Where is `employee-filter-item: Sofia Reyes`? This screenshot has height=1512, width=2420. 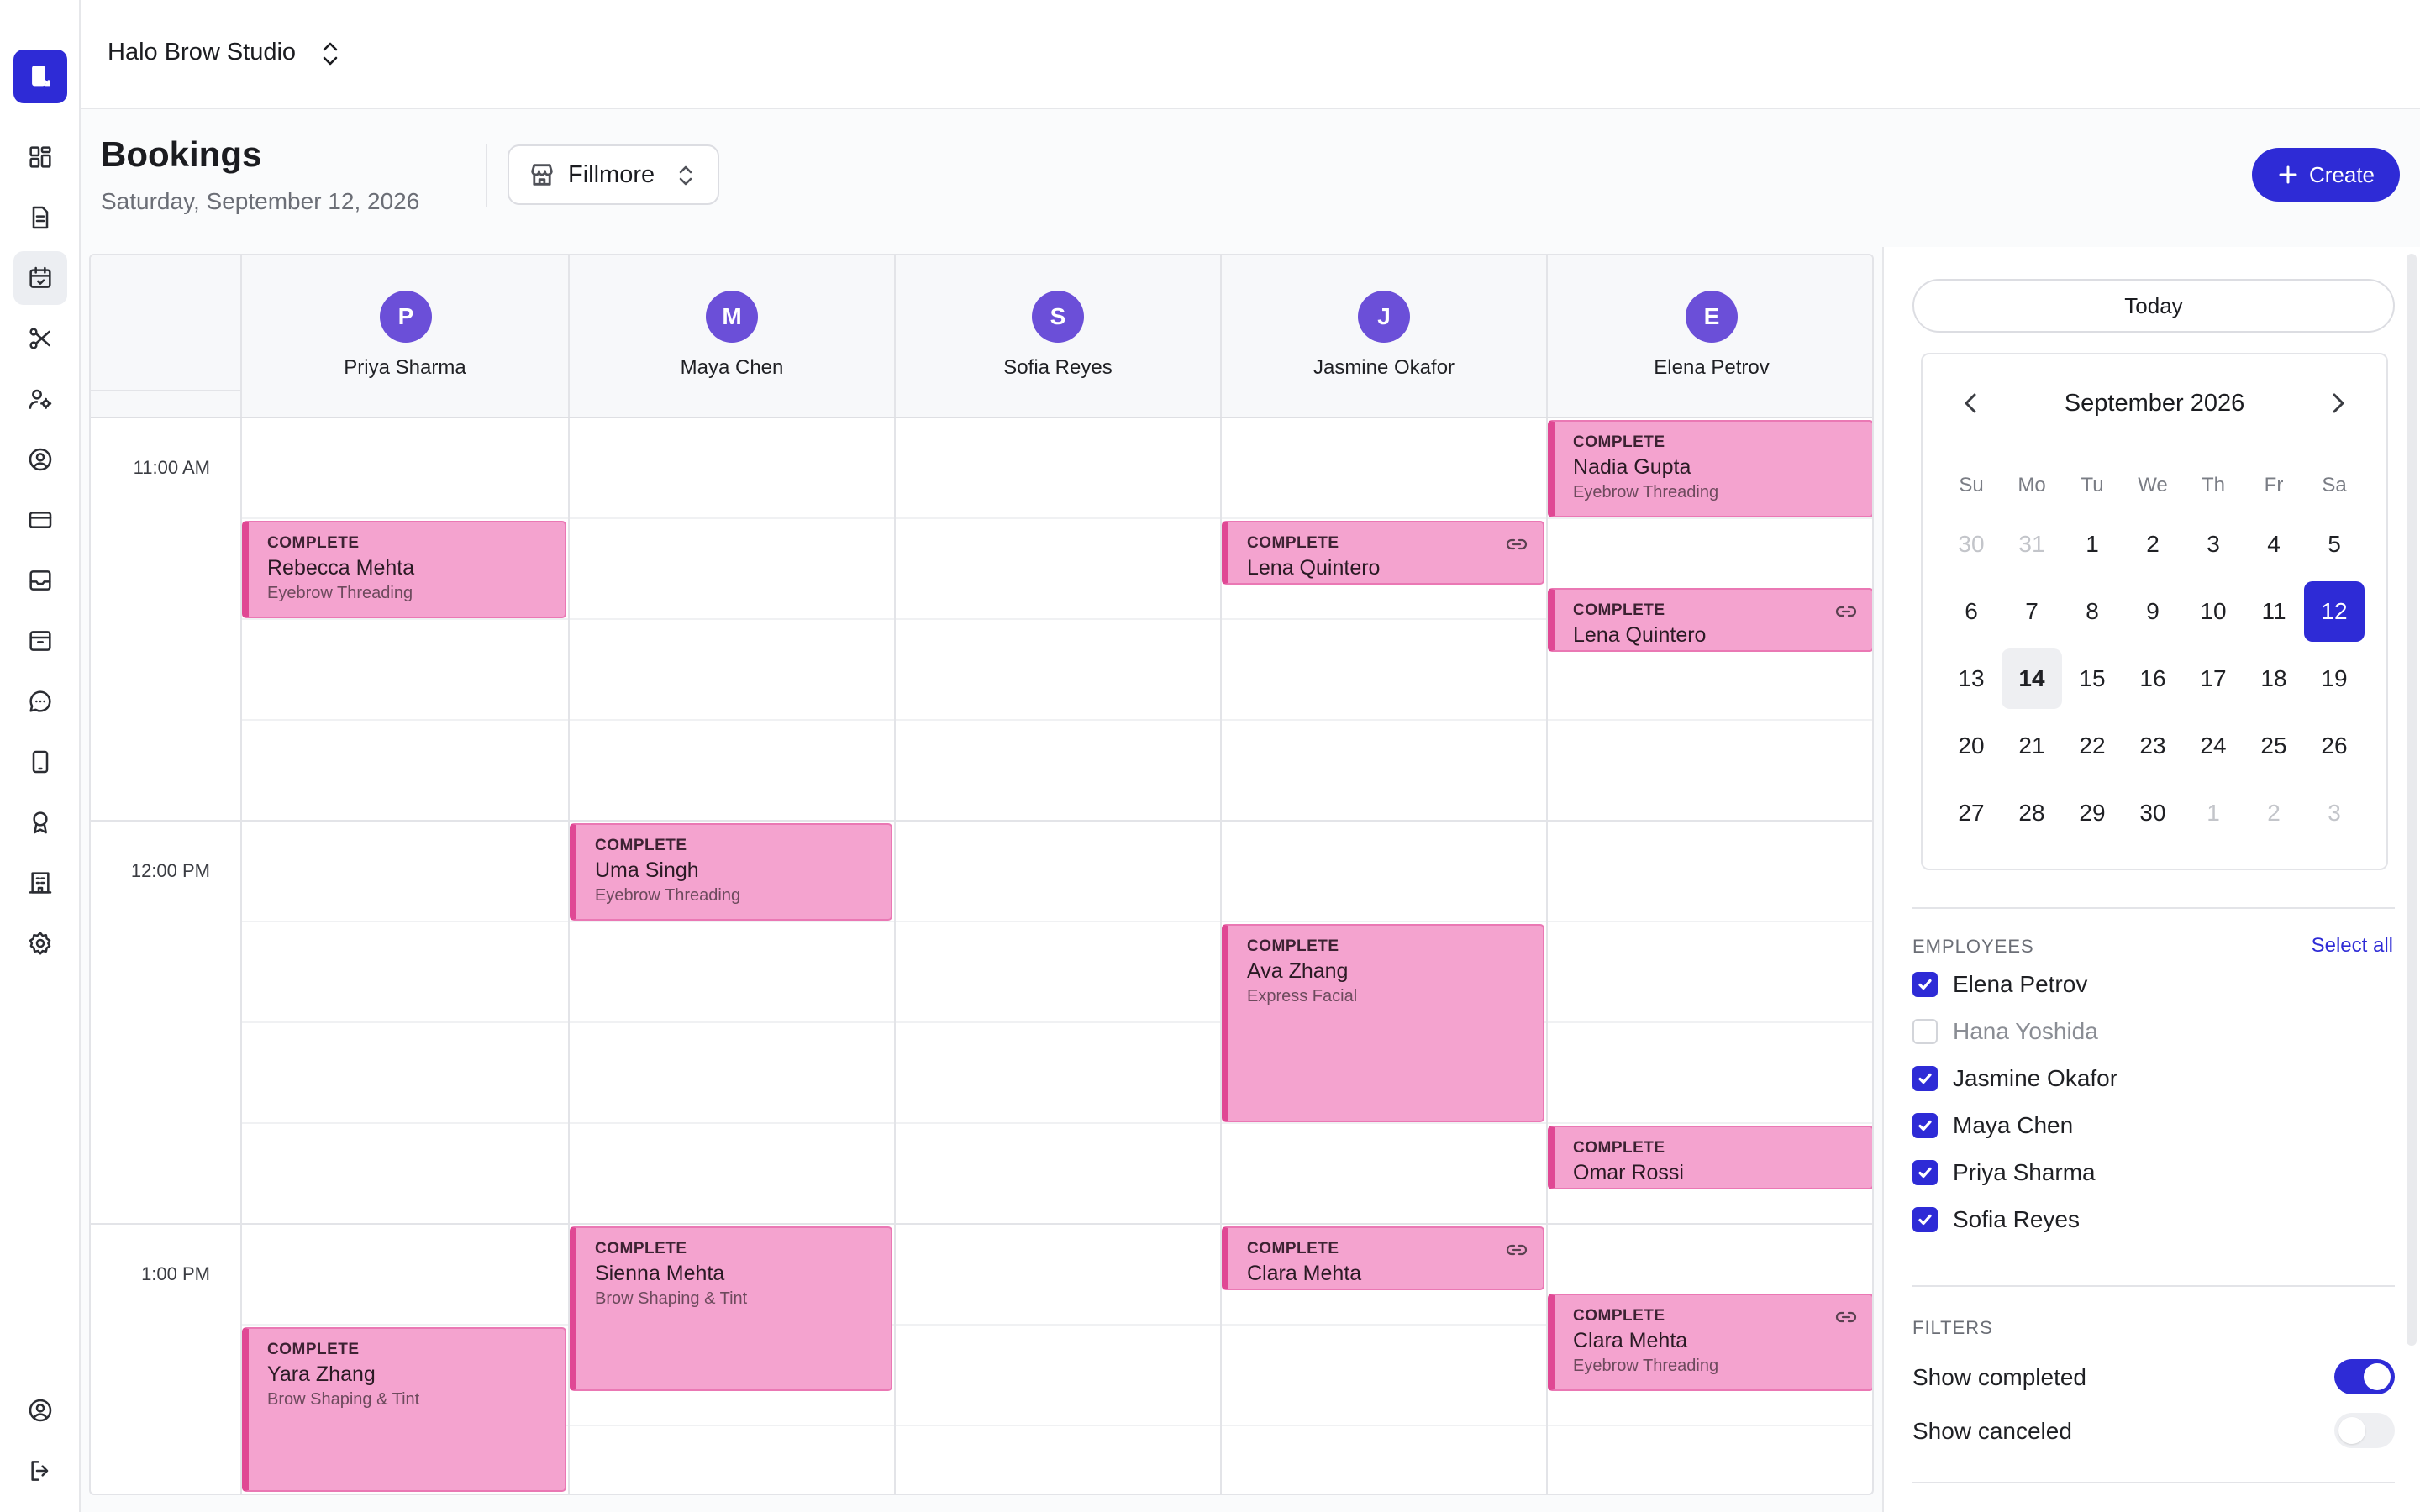
employee-filter-item: Sofia Reyes is located at coordinates (1996, 1219).